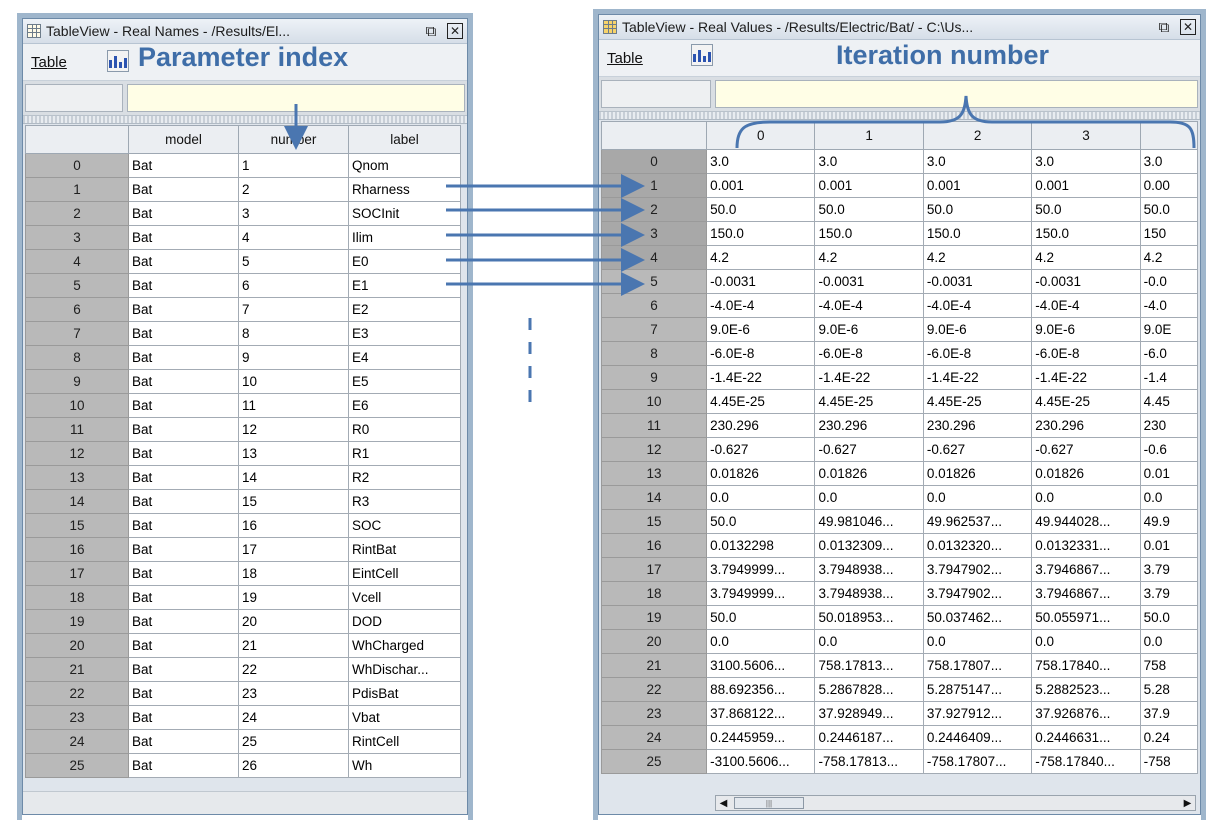 This screenshot has width=1206, height=820. I want to click on table-cell: -6.0E-8, so click(761, 353).